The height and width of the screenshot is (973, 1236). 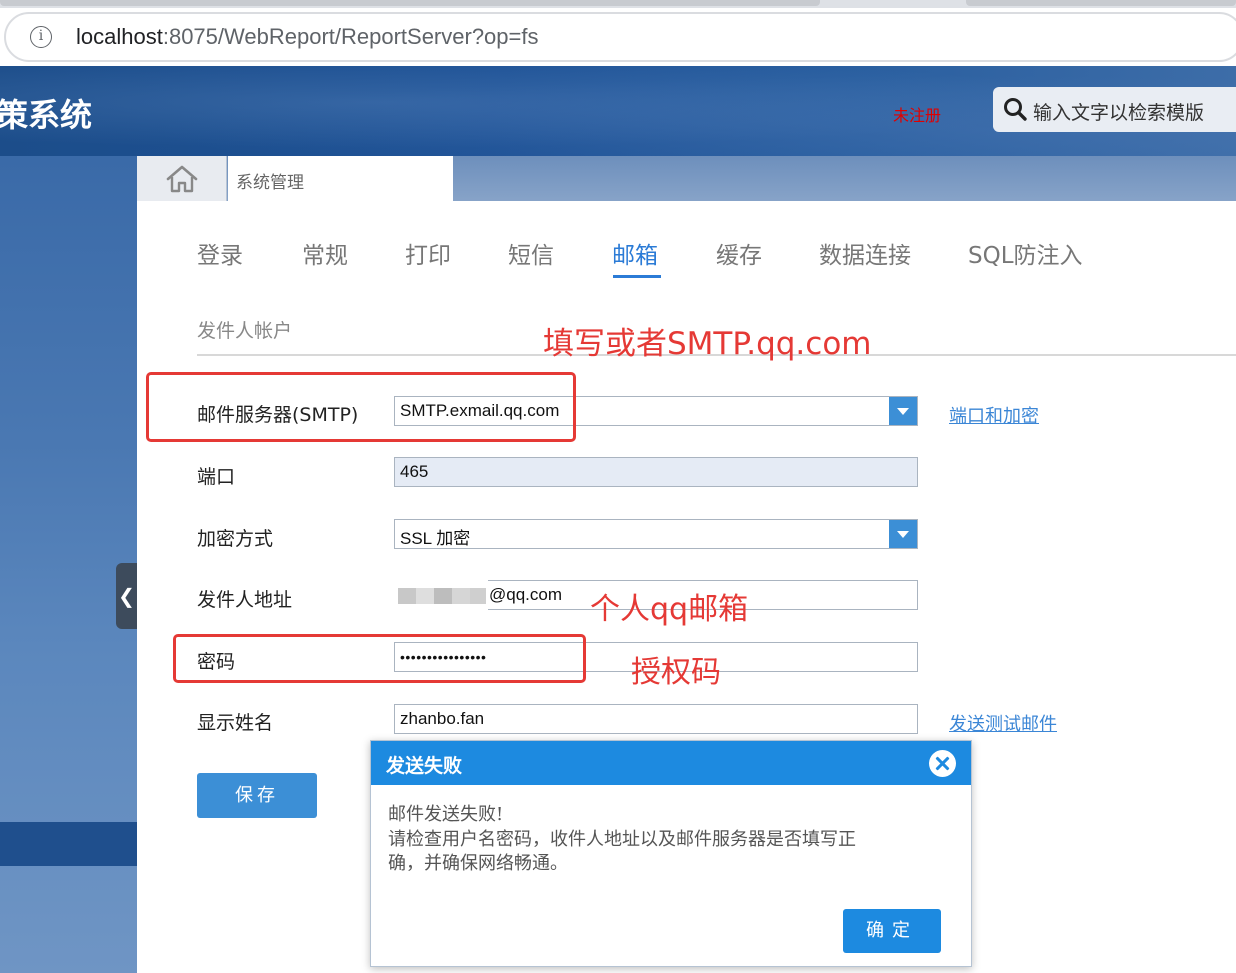 I want to click on tab-sql-injection: SQL防注入, so click(x=1025, y=253).